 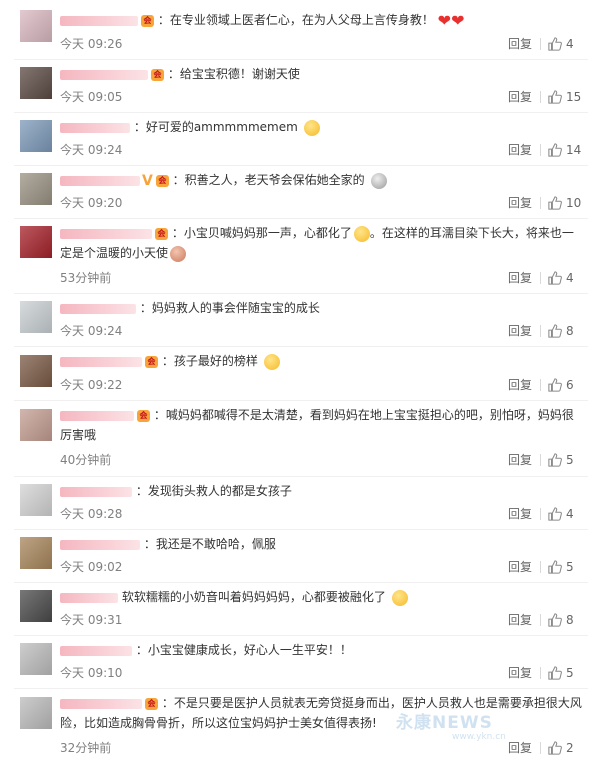 I want to click on comment-time: 今天 09:26, so click(x=91, y=44).